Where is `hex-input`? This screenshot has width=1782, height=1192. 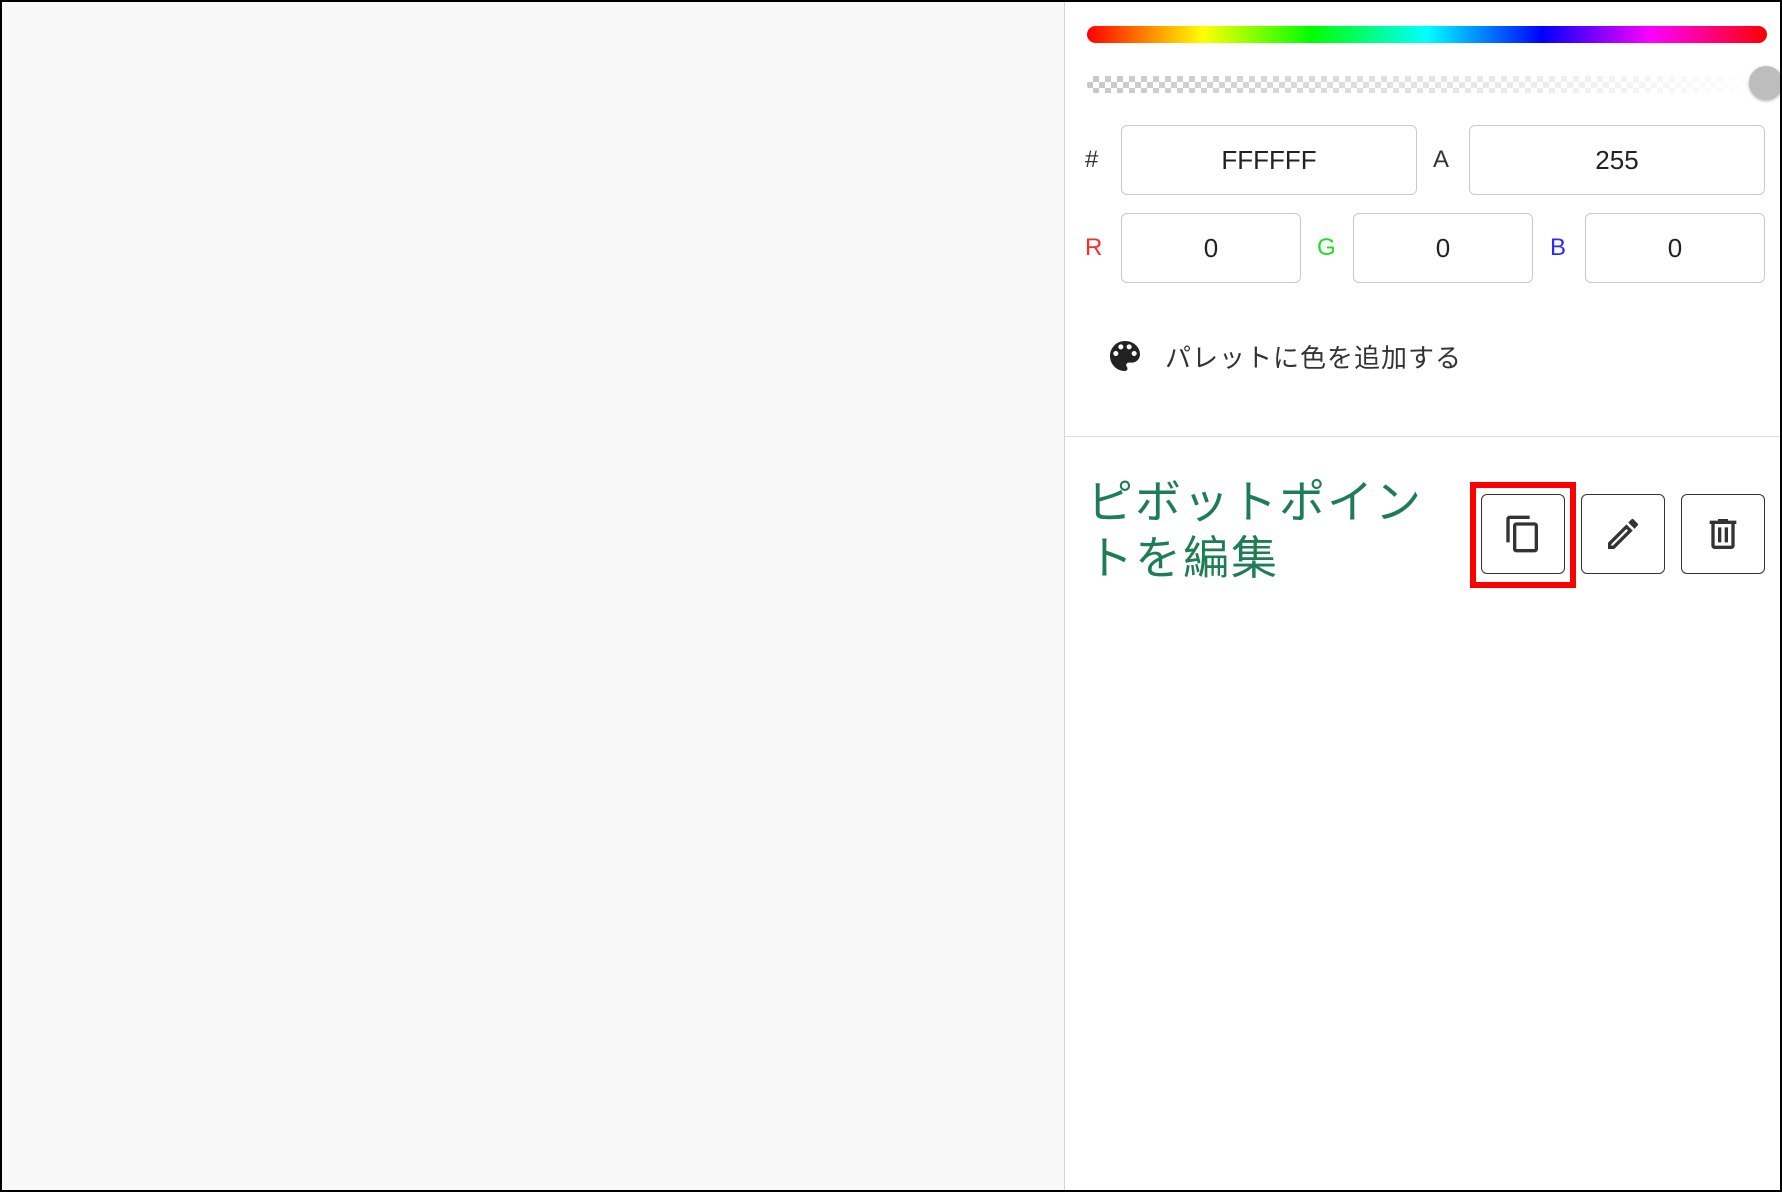
hex-input is located at coordinates (1269, 160).